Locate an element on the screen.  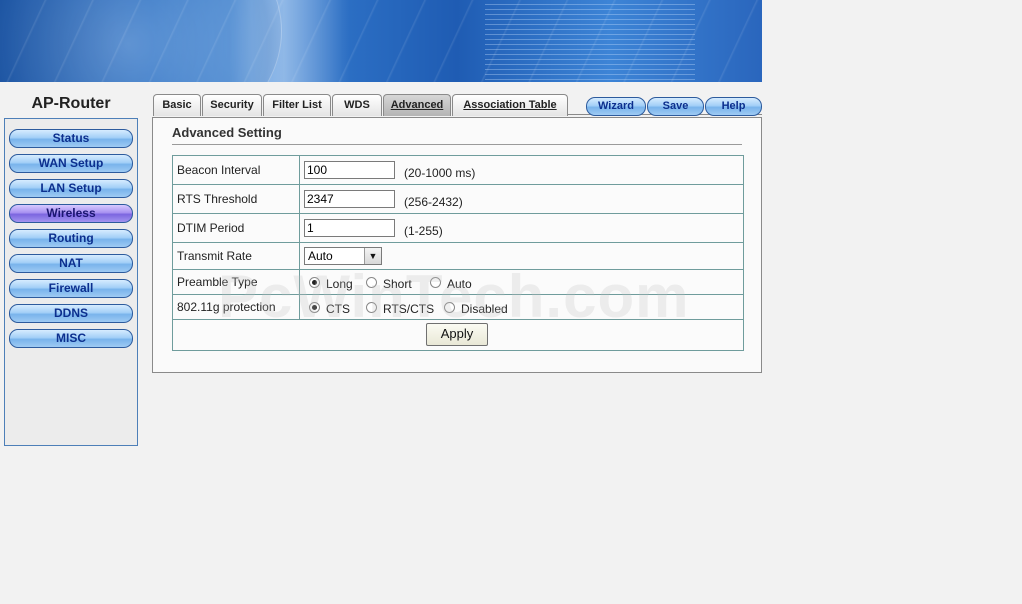
transmit-rate-label: Transmit Rate is located at coordinates (214, 256).